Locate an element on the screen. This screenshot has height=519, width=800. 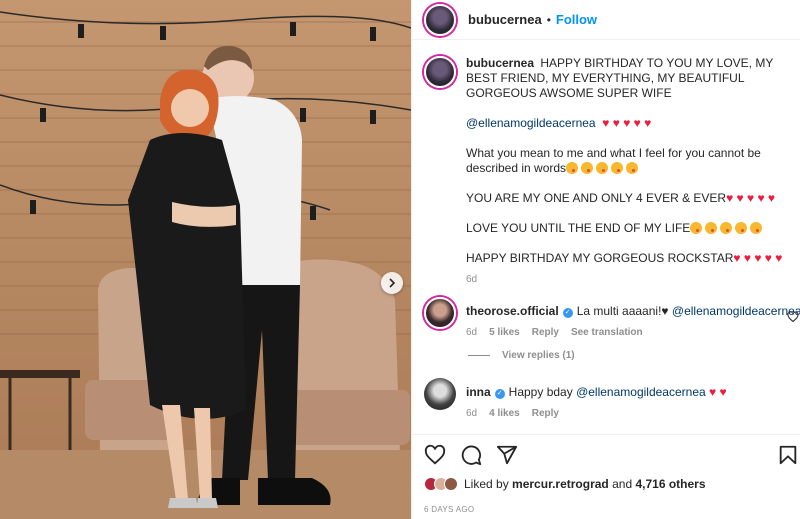
comment-icon is located at coordinates (471, 455).